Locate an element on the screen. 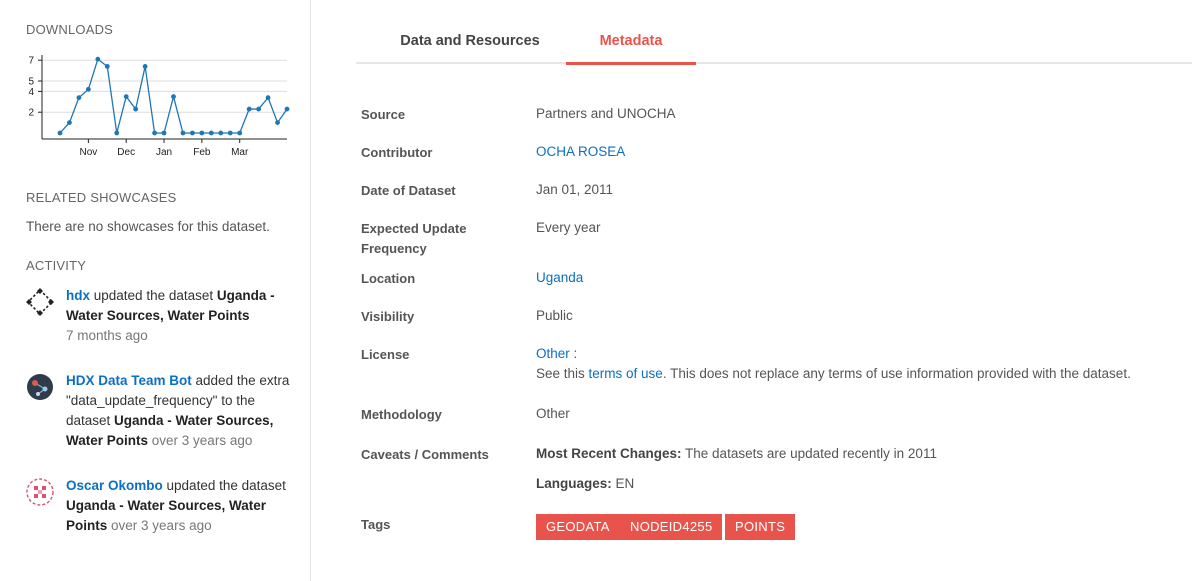 The image size is (1192, 581). visibility-label: Visibility is located at coordinates (388, 316).